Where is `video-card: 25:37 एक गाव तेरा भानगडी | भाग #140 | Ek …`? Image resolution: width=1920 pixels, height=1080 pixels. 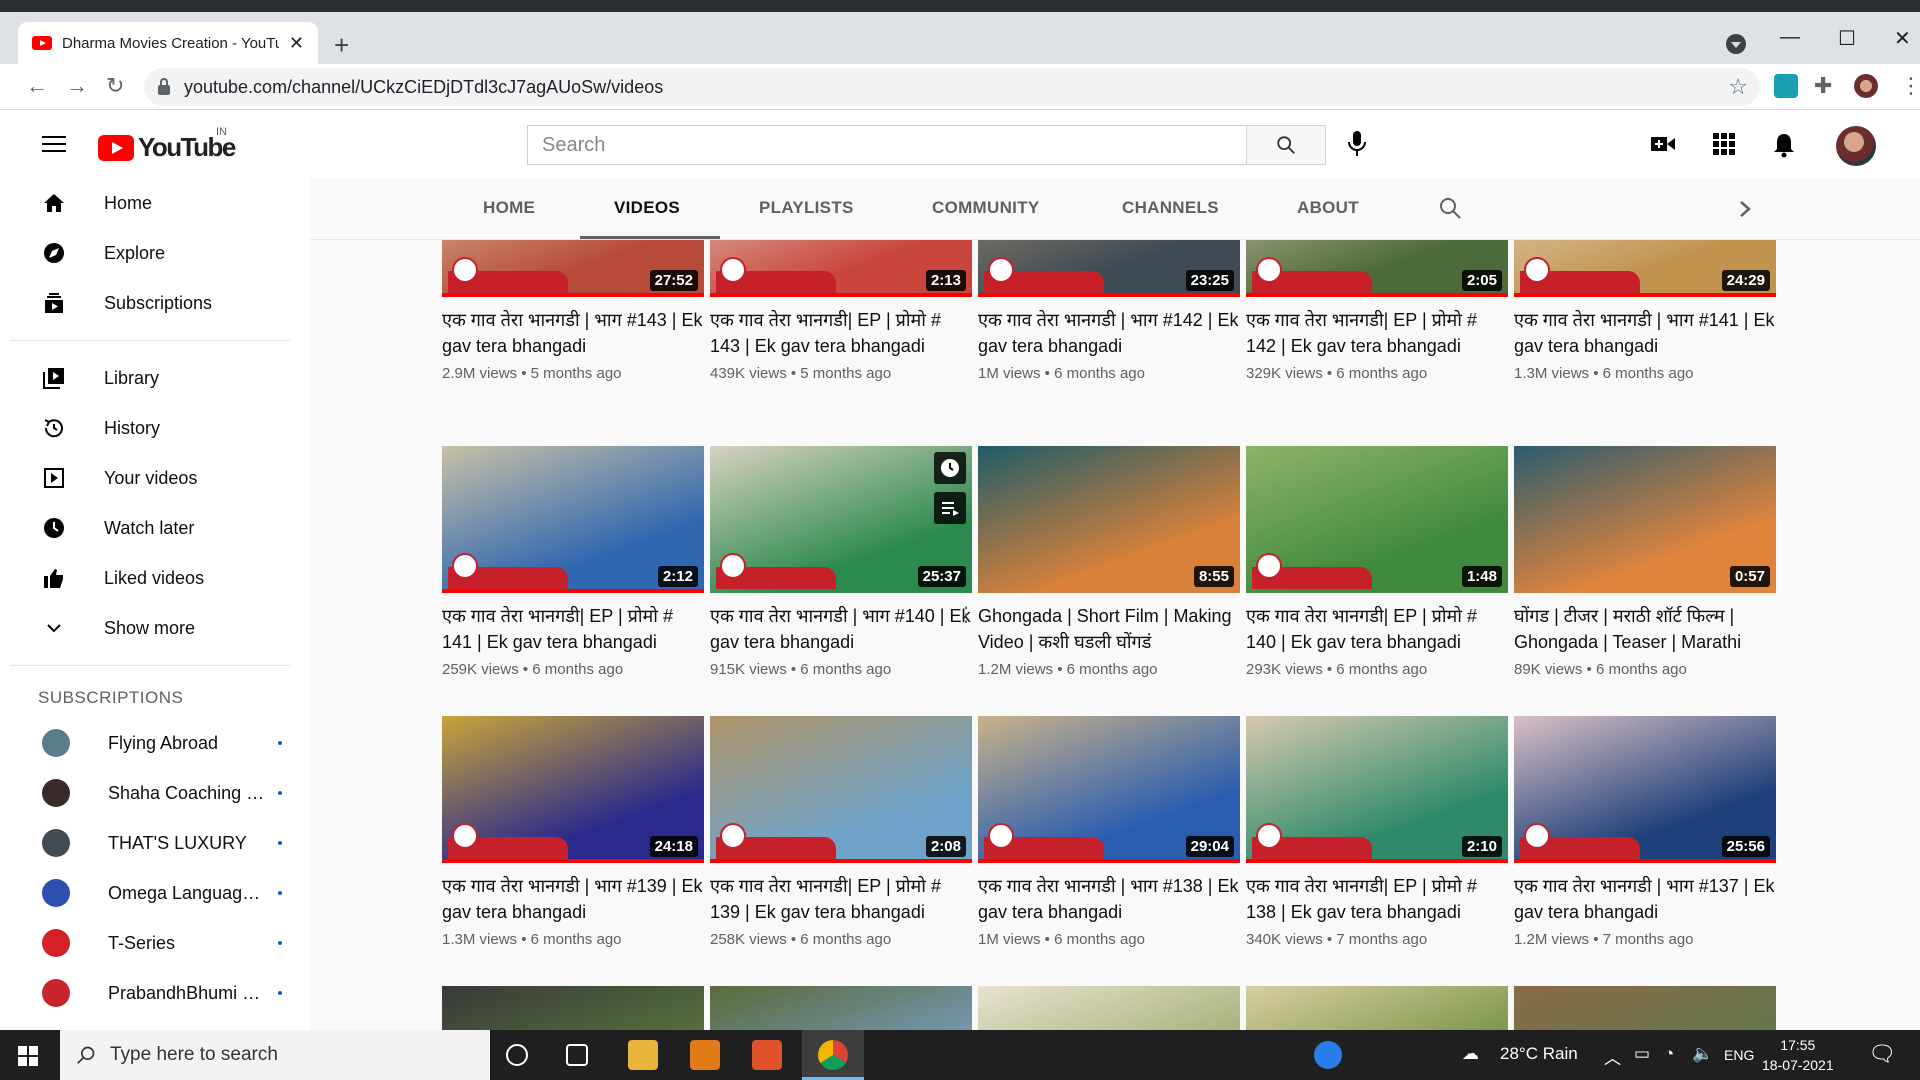 video-card: 25:37 एक गाव तेरा भानगडी | भाग #140 | Ek … is located at coordinates (843, 562).